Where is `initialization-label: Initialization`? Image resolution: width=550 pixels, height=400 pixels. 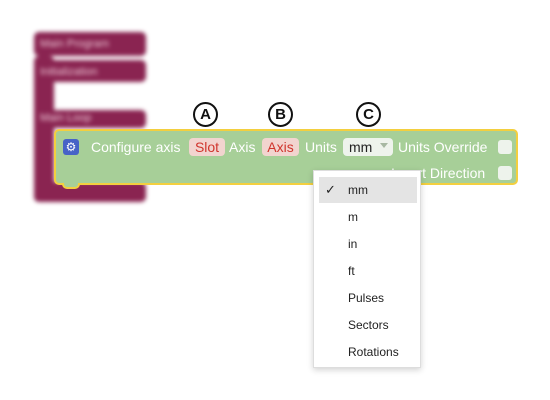
initialization-label: Initialization is located at coordinates (69, 72).